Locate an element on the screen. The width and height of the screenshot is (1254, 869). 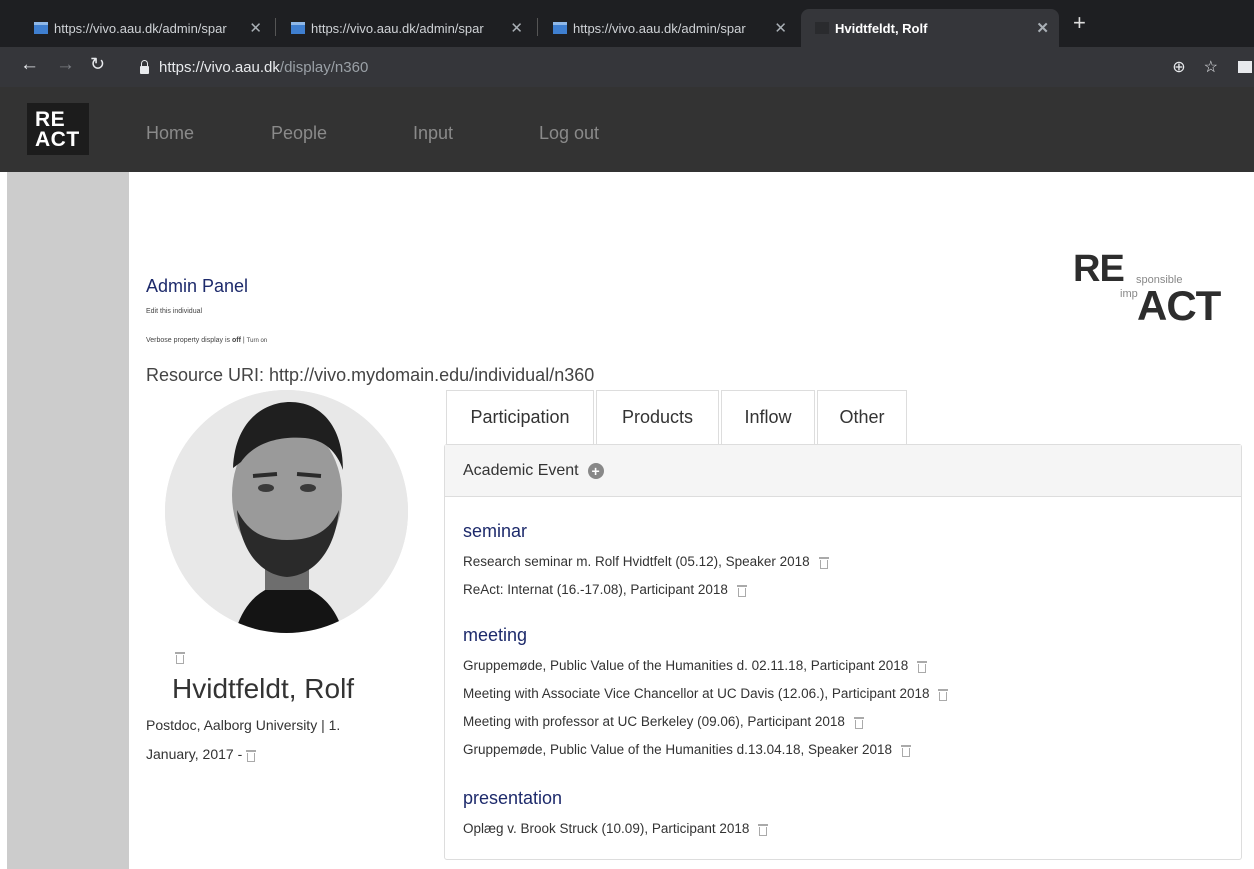
tab-products: Products is located at coordinates (657, 417).